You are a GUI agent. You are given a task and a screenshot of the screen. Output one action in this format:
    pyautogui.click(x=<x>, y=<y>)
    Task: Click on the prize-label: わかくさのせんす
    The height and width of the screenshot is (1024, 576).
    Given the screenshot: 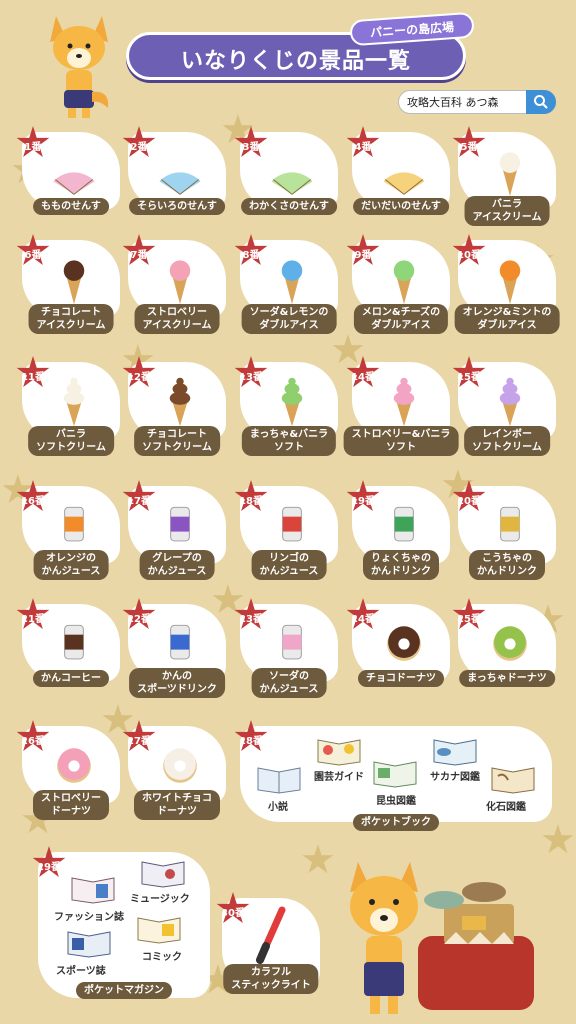 What is the action you would take?
    pyautogui.click(x=289, y=206)
    